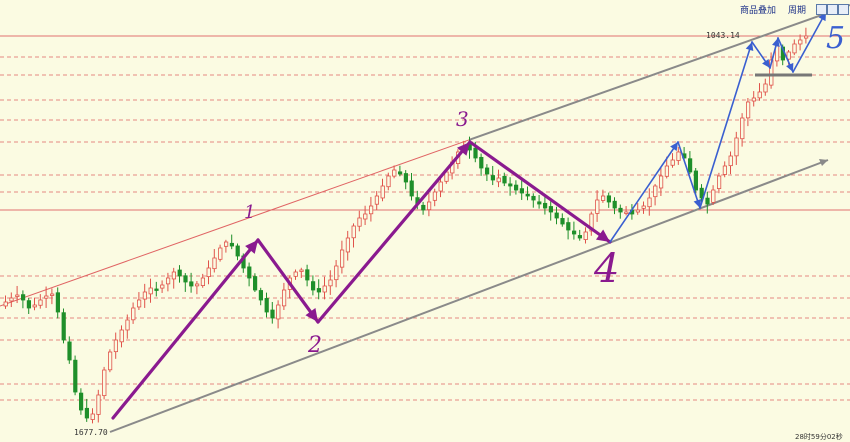  What do you see at coordinates (832, 9) in the screenshot?
I see `restore-icon` at bounding box center [832, 9].